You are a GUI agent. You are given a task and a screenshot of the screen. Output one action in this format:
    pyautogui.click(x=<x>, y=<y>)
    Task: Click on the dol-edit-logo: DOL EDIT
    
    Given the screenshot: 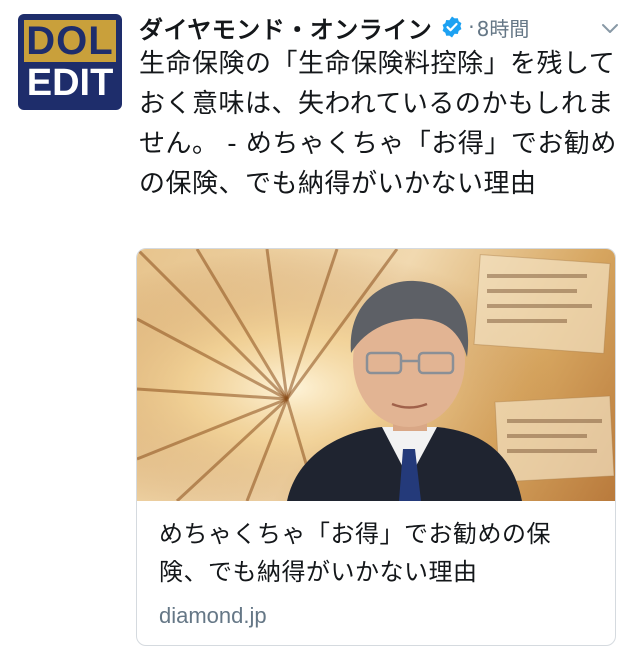 What is the action you would take?
    pyautogui.click(x=70, y=62)
    